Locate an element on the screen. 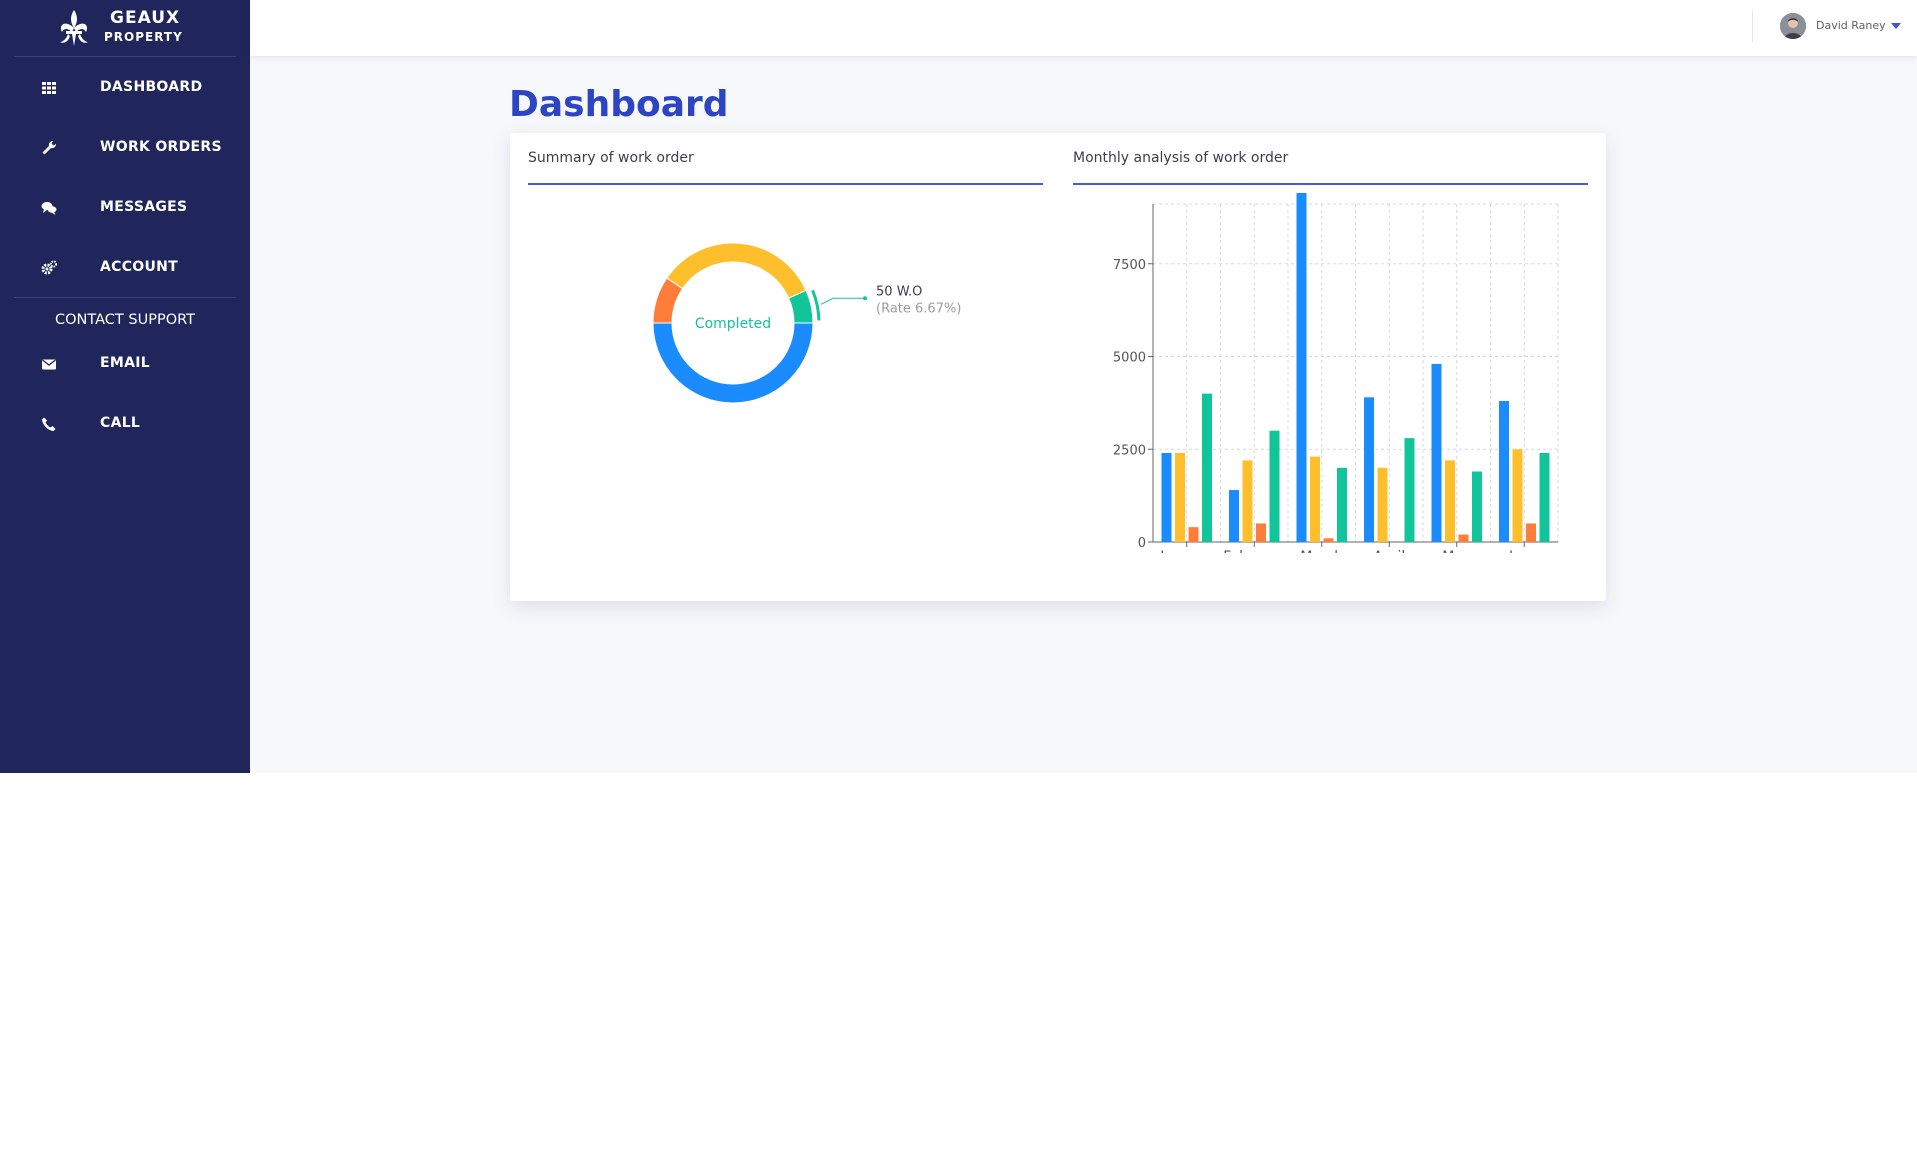 This screenshot has width=1917, height=1158. grid-icon is located at coordinates (49, 88).